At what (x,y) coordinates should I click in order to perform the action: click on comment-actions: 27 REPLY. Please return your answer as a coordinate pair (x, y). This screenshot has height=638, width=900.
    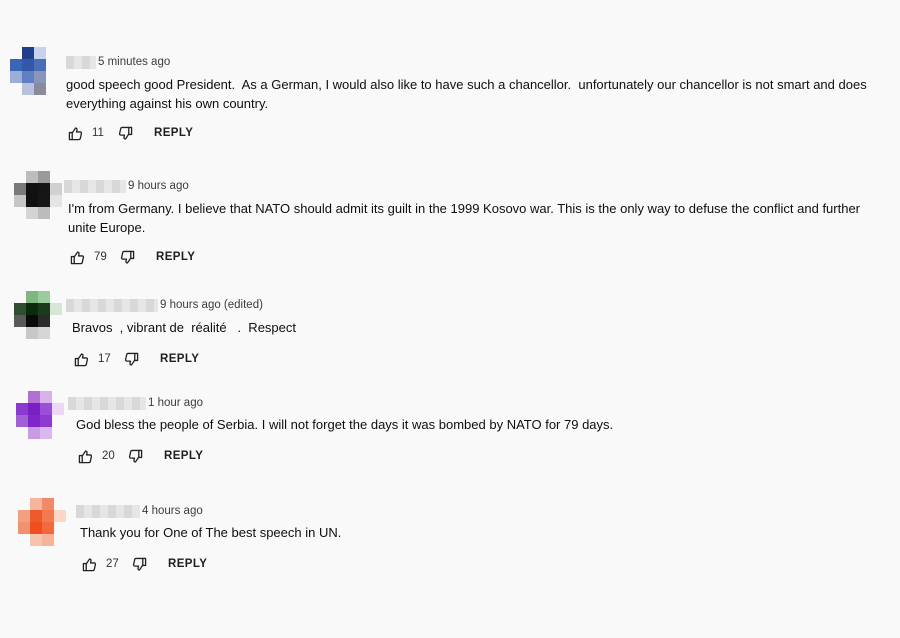
    Looking at the image, I should click on (143, 564).